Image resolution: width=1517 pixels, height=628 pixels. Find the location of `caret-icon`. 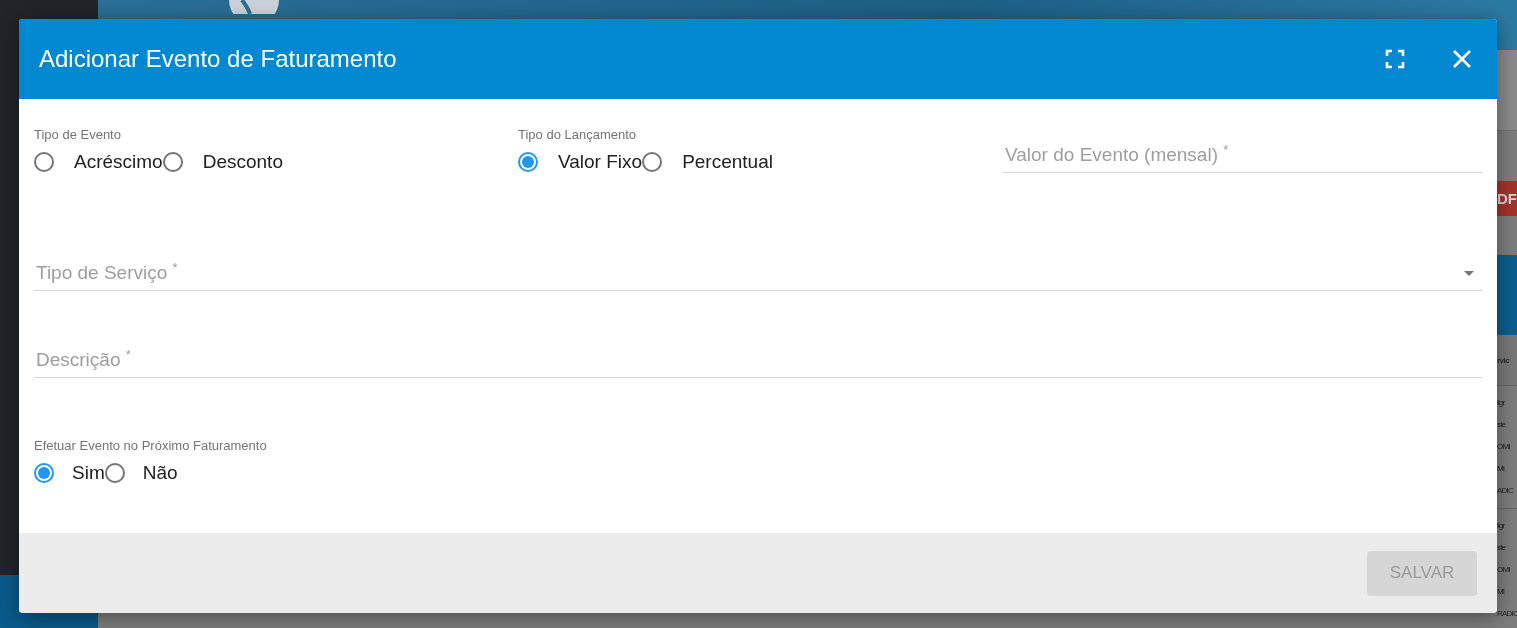

caret-icon is located at coordinates (1469, 273).